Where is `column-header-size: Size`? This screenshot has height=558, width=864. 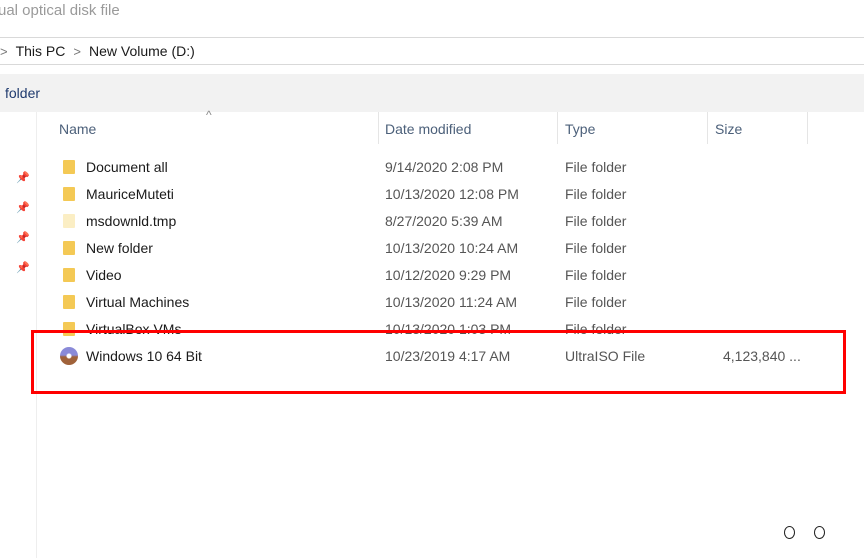
column-header-size: Size is located at coordinates (728, 129).